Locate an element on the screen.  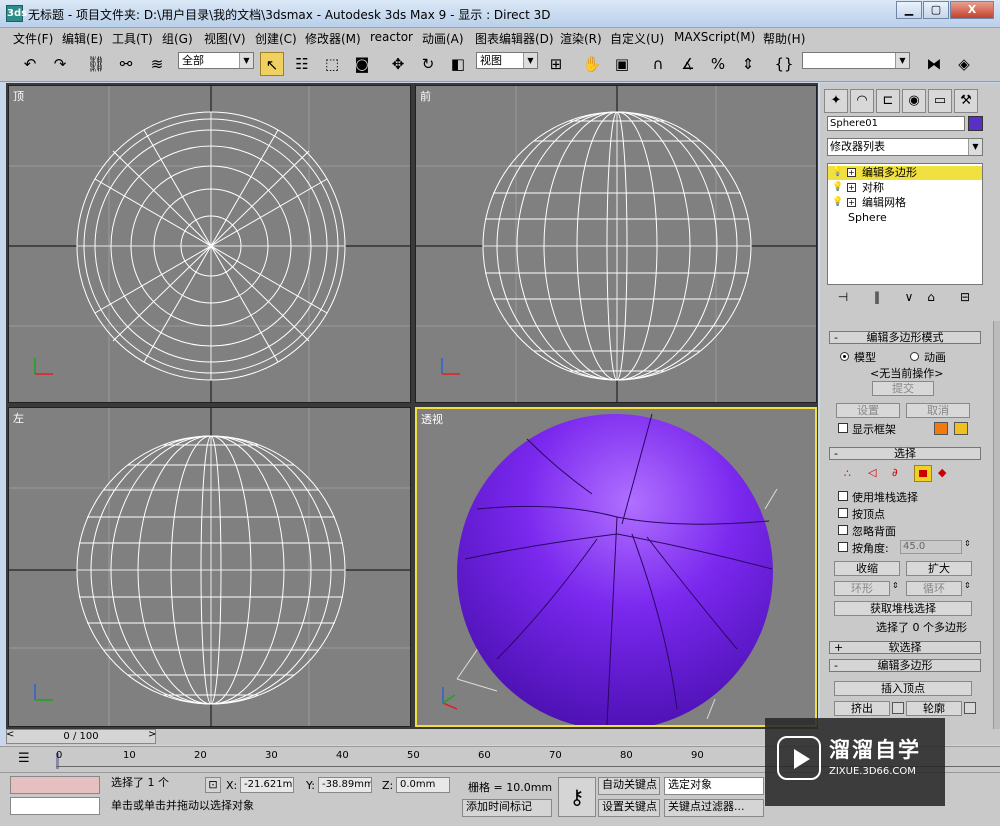
animate-radio is located at coordinates (914, 356).